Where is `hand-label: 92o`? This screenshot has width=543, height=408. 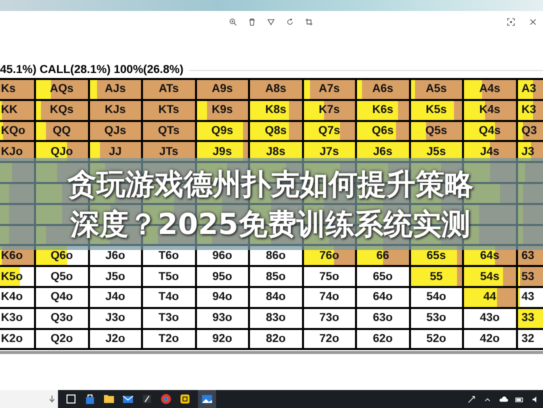 hand-label: 92o is located at coordinates (222, 338).